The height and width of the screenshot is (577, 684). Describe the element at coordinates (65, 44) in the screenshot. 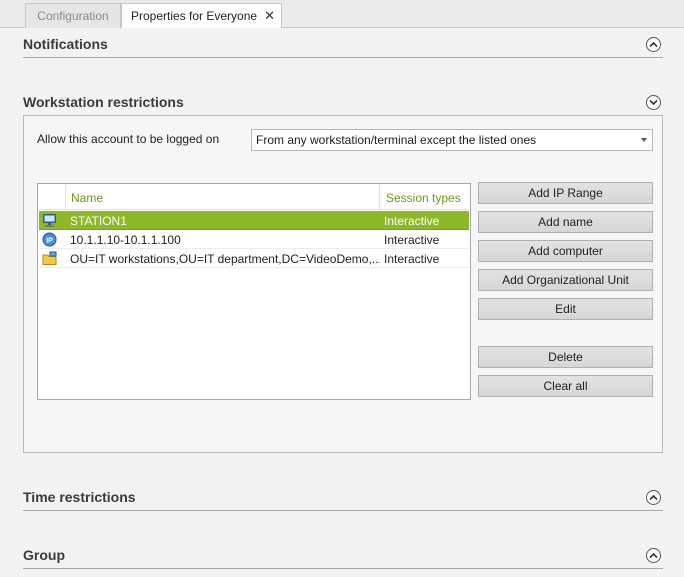

I see `section-title-notifications: Notifications` at that location.